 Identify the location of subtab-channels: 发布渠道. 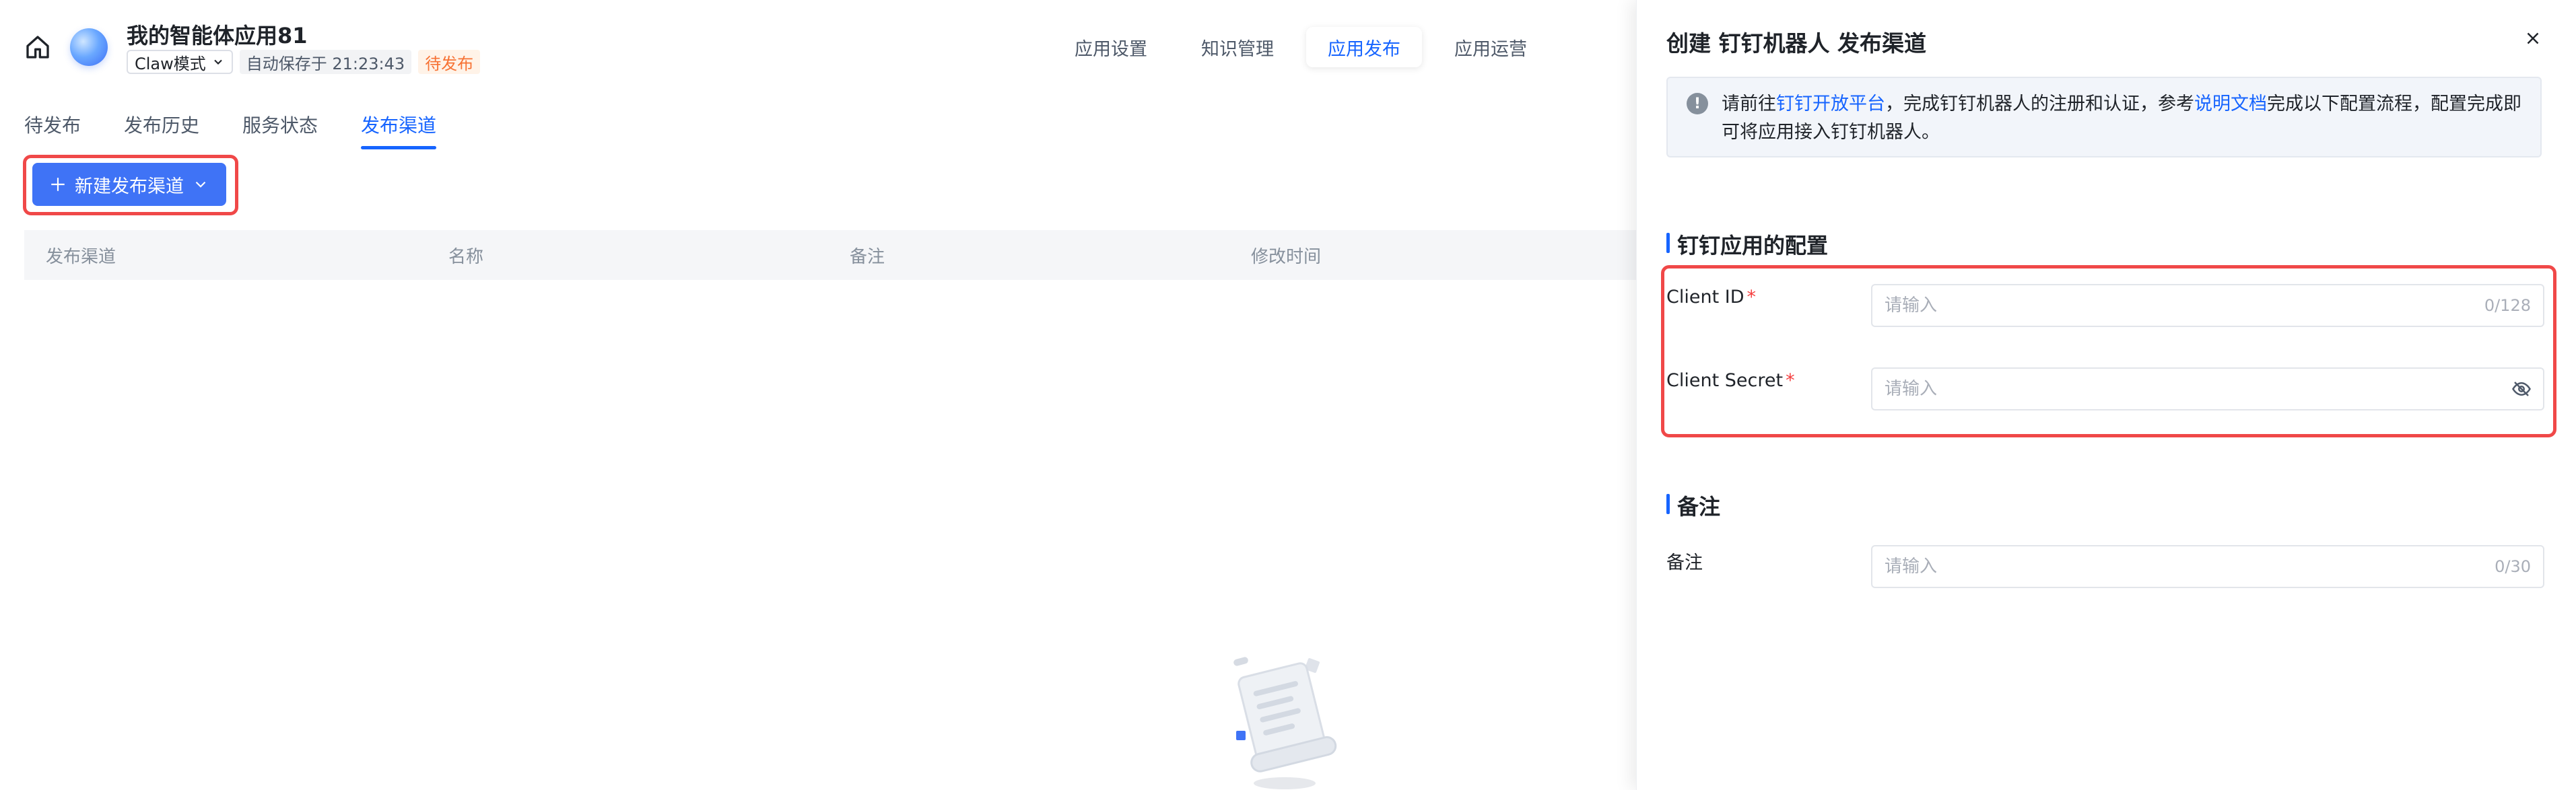
(399, 125).